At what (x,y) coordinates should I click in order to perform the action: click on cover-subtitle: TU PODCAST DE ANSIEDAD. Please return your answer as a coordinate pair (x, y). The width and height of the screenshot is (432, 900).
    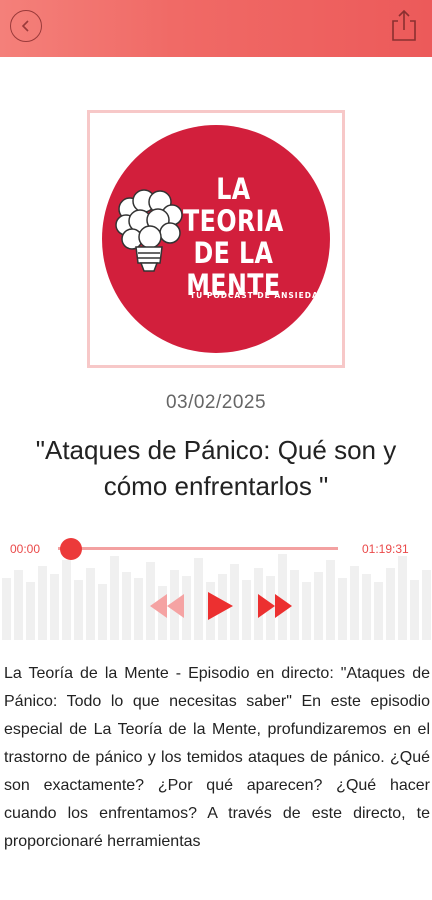
    Looking at the image, I should click on (258, 295).